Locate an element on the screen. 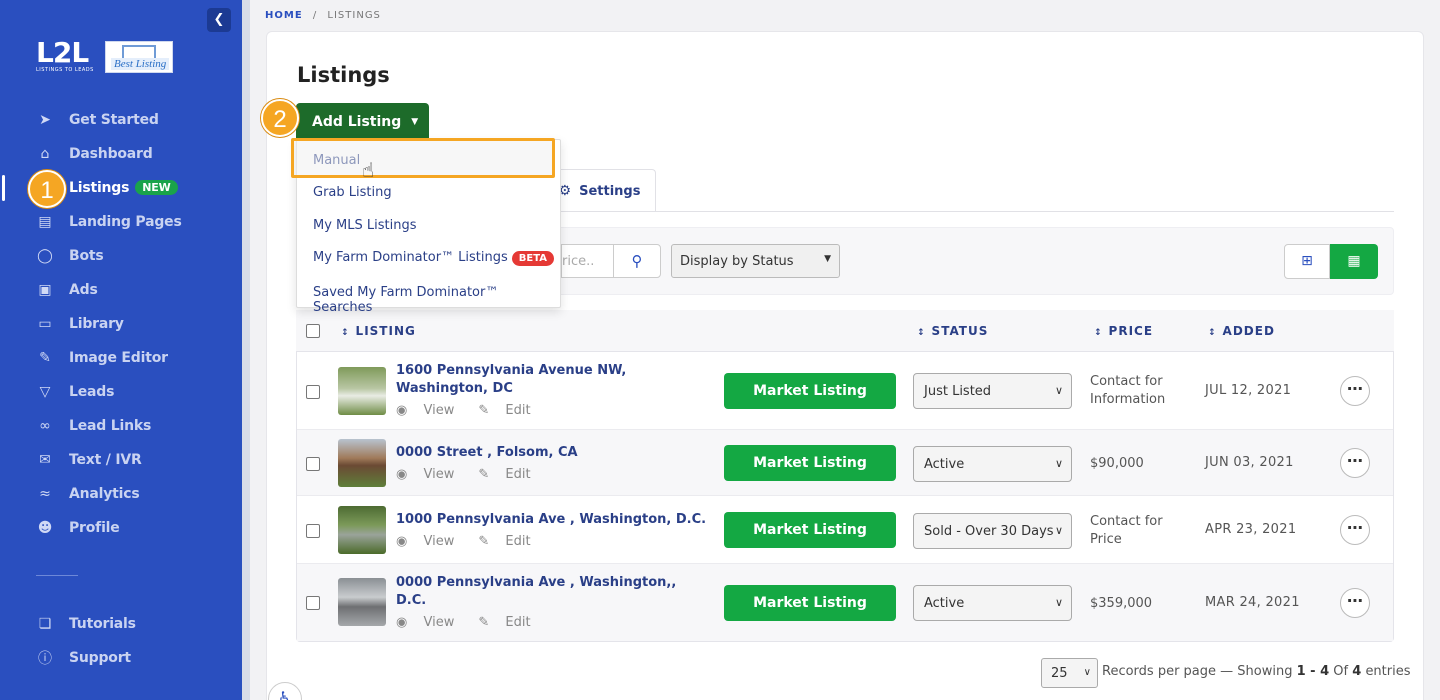 The width and height of the screenshot is (1440, 700). beta-badge: BETA is located at coordinates (533, 258).